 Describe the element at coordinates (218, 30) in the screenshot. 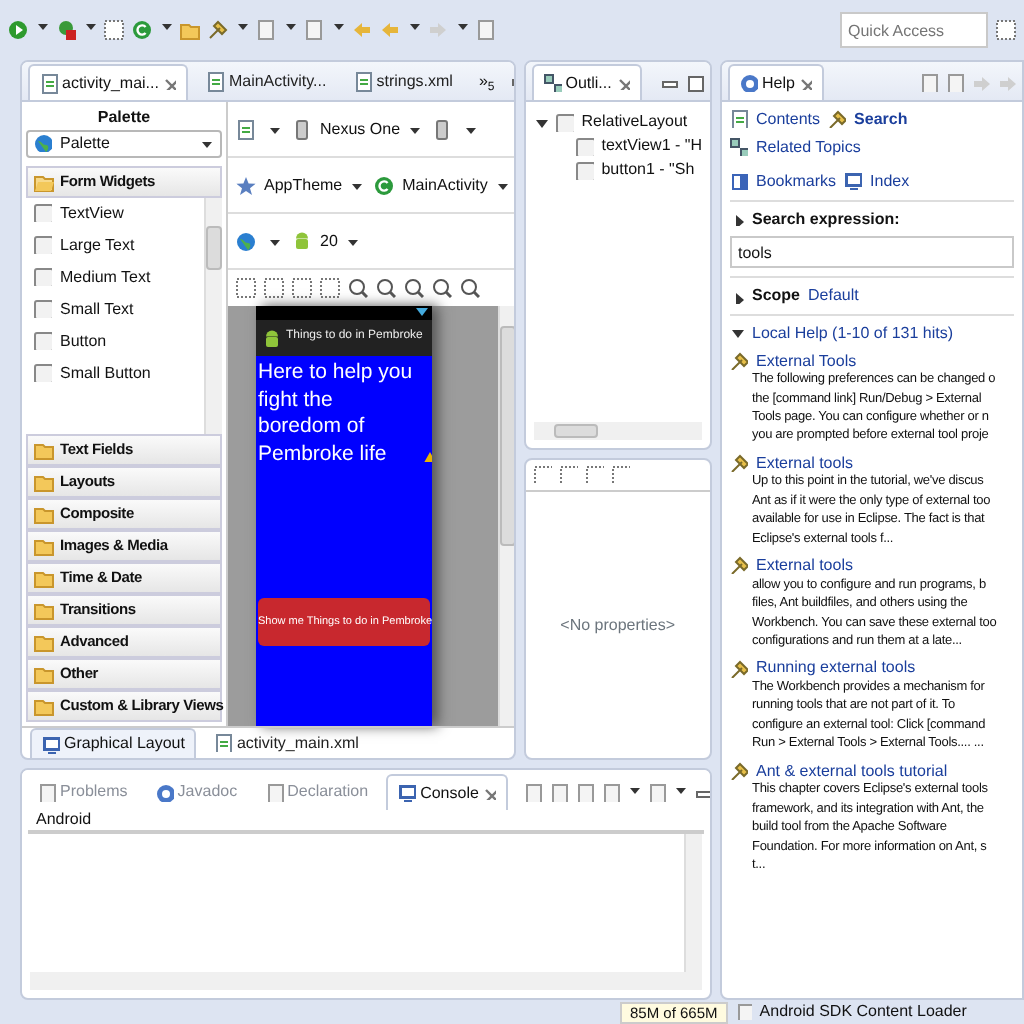

I see `wrench-icon` at that location.